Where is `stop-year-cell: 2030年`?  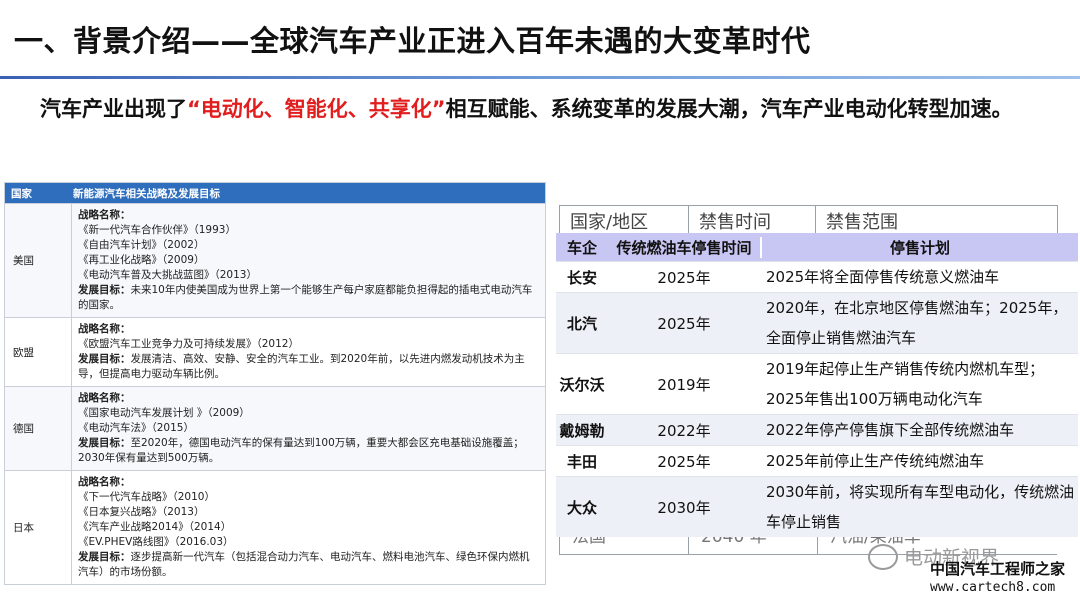 stop-year-cell: 2030年 is located at coordinates (684, 507).